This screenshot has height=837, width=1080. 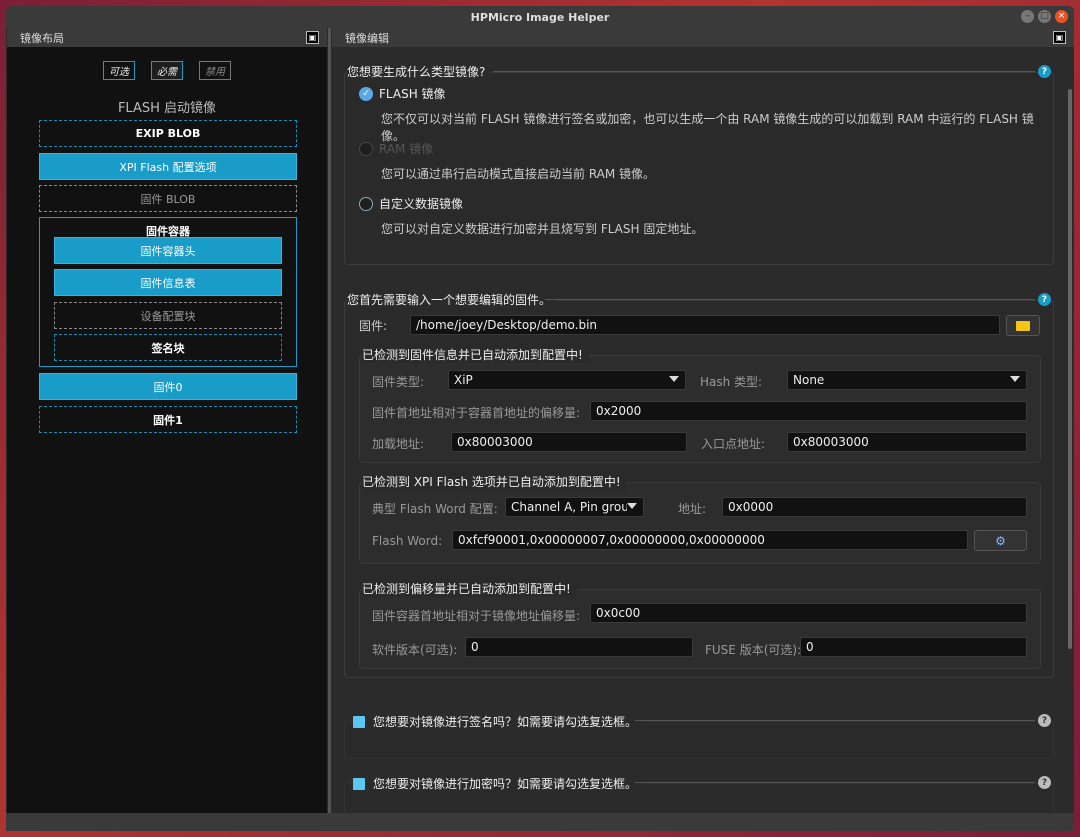 I want to click on sign-question: 您想要对镜像进行签名吗？如需要请勾选复选框。, so click(x=505, y=722).